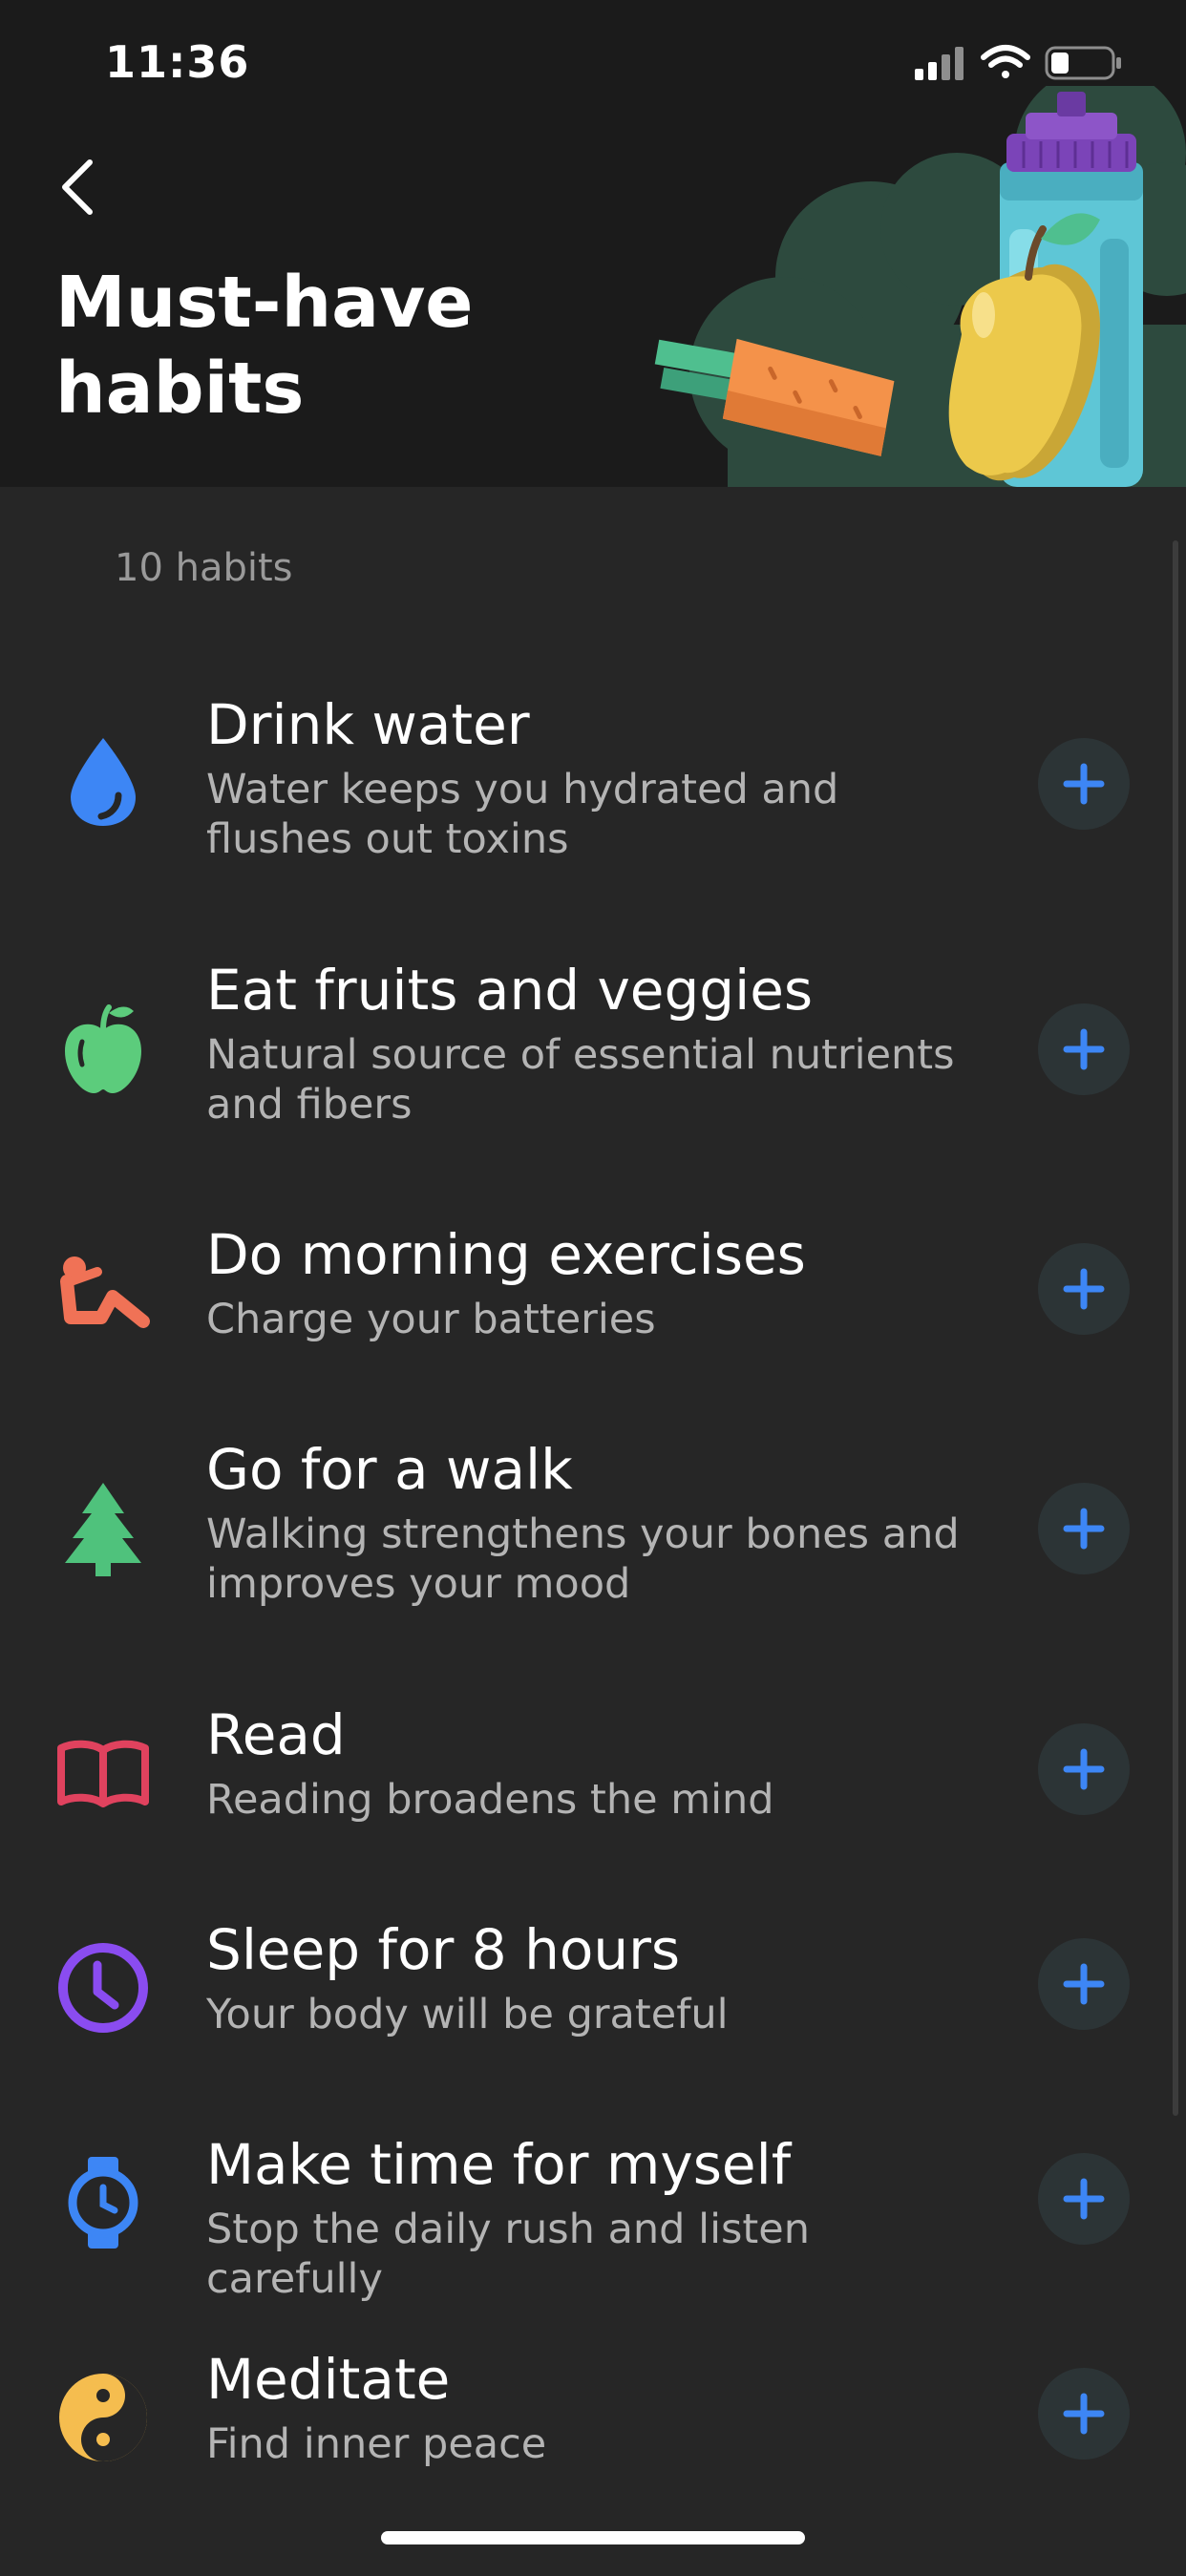 The height and width of the screenshot is (2576, 1186). I want to click on back-button, so click(80, 187).